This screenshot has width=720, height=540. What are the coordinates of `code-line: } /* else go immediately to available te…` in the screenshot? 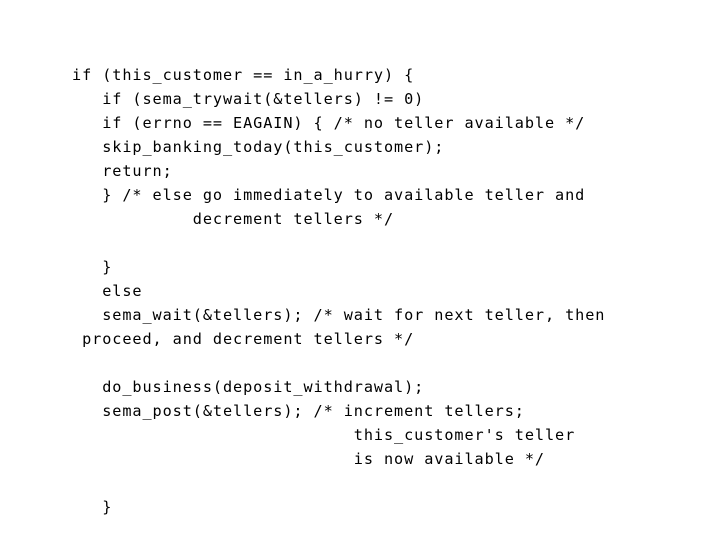 It's located at (329, 195).